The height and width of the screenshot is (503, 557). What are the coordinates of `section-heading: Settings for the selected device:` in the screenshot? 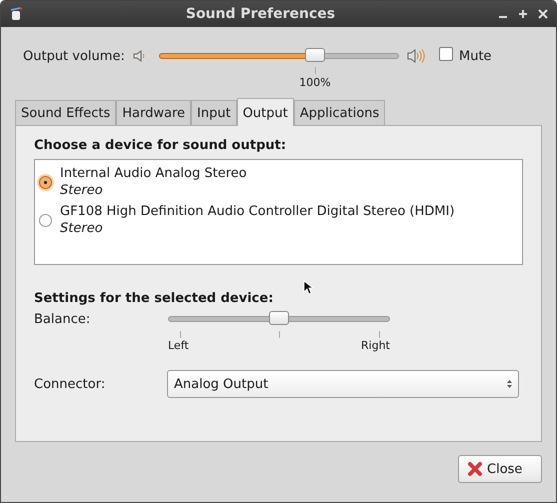 It's located at (154, 298).